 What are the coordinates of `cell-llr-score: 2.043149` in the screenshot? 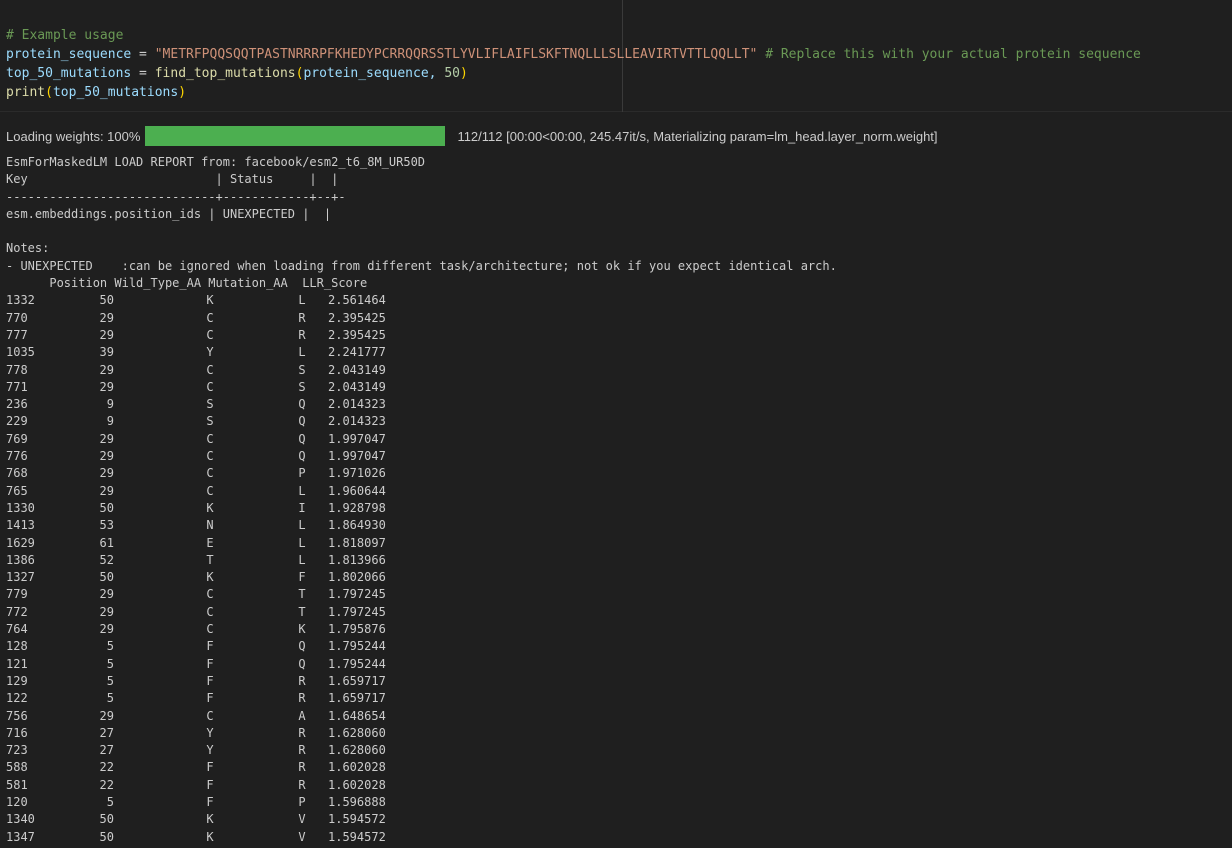 It's located at (357, 386).